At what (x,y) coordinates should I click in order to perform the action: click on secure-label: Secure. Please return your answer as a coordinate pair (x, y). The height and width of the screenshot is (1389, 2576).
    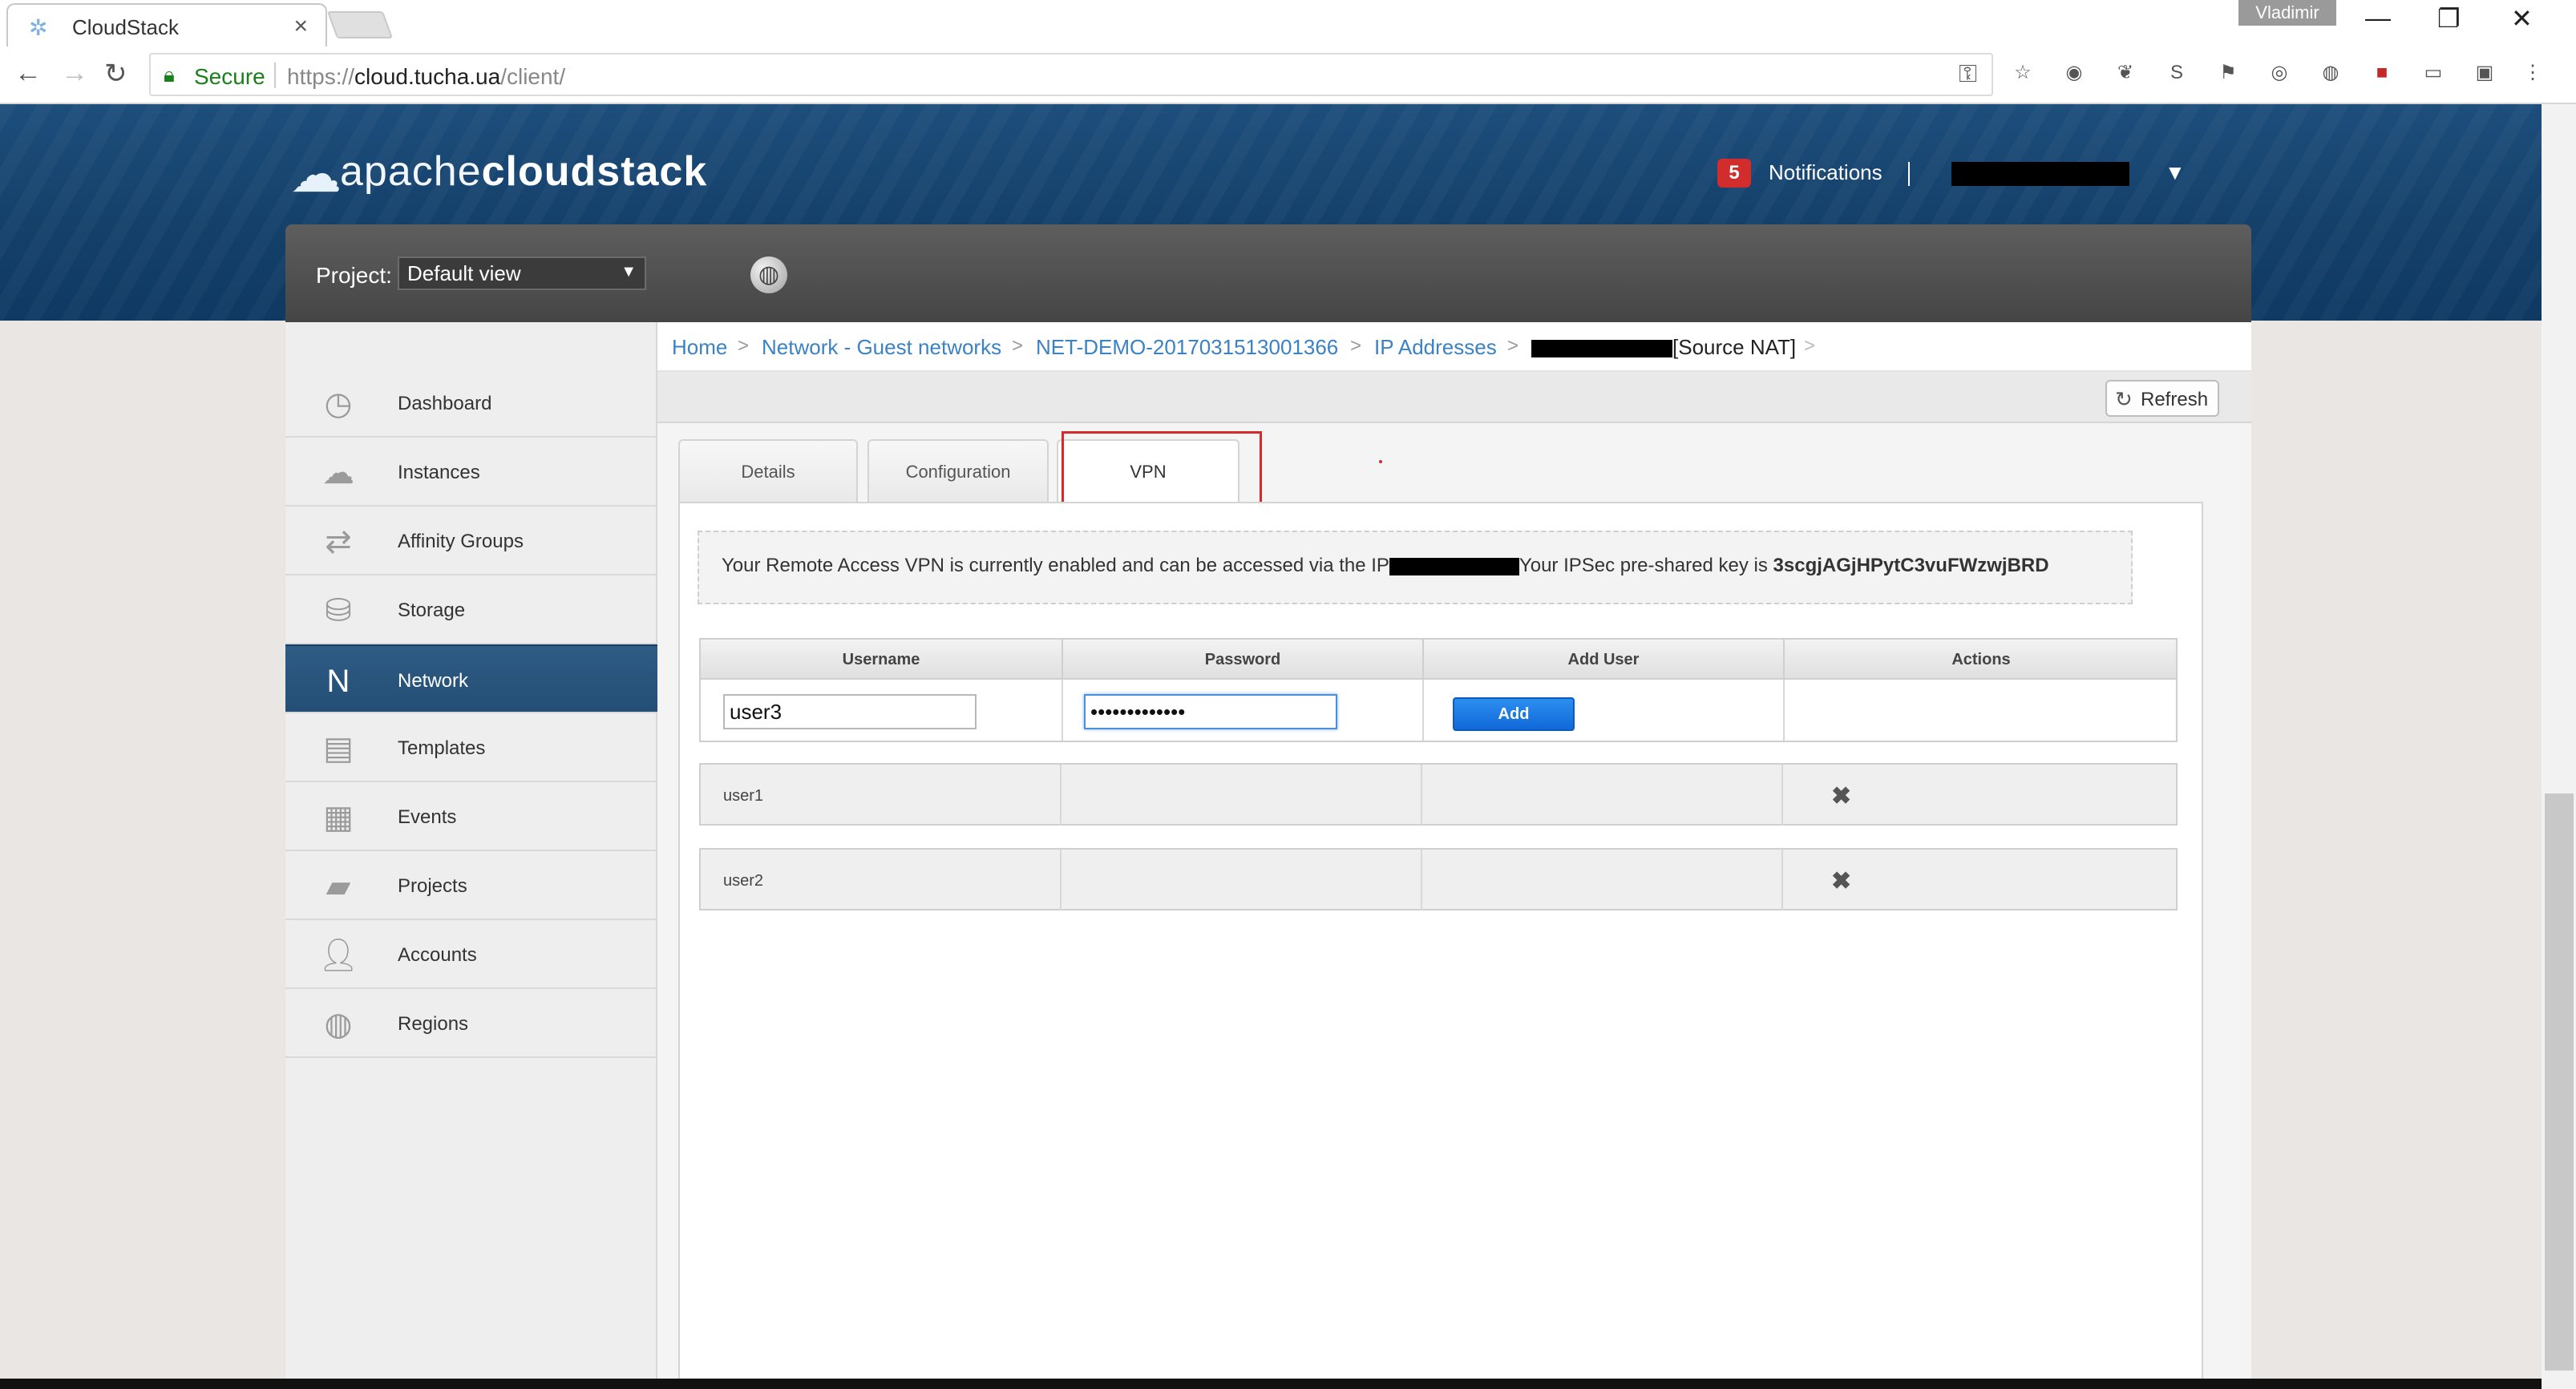
    Looking at the image, I should click on (229, 76).